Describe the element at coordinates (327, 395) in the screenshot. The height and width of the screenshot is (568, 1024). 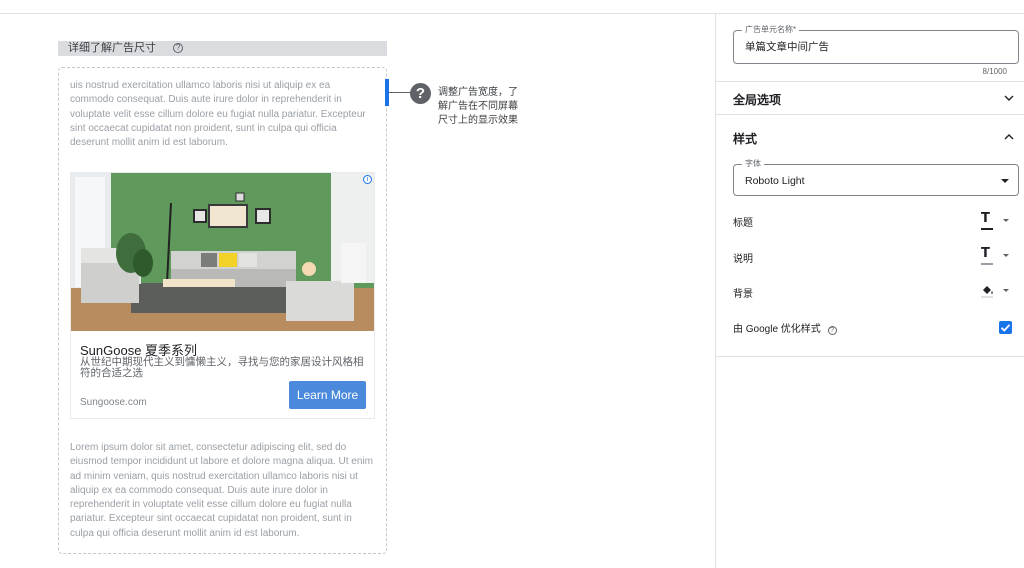
I see `learn-more-button: Learn More` at that location.